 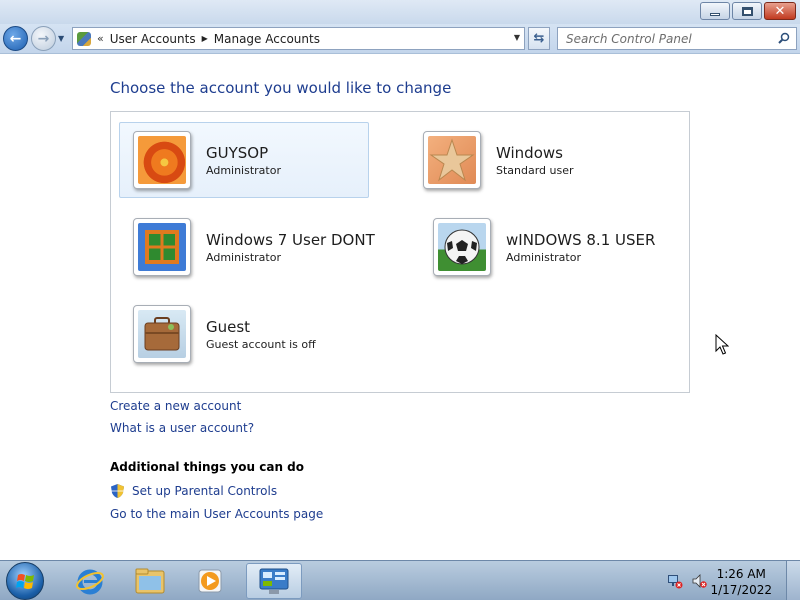 What do you see at coordinates (535, 170) in the screenshot?
I see `account-role: Standard user` at bounding box center [535, 170].